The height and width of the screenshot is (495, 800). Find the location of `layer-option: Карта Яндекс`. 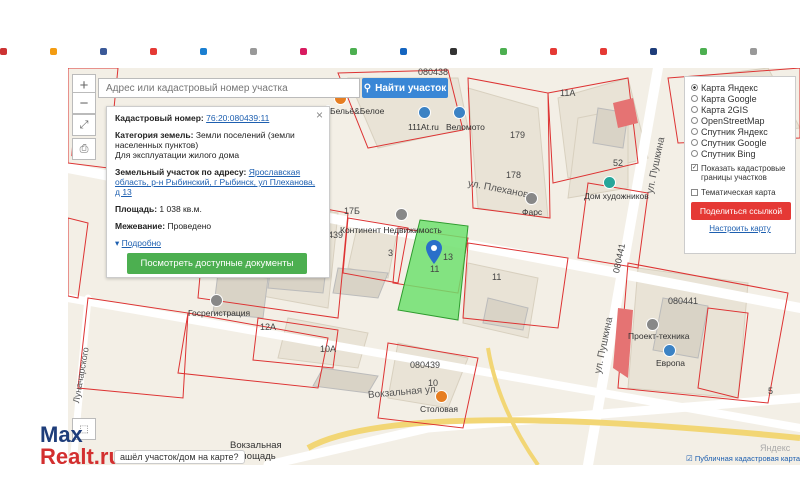

layer-option: Карта Яндекс is located at coordinates (740, 87).